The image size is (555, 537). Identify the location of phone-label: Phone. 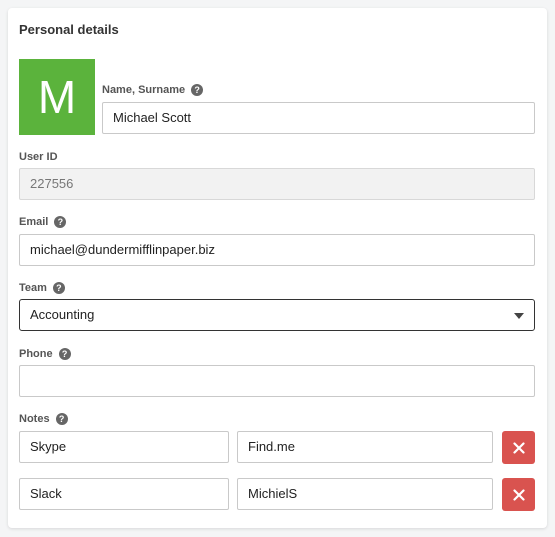
(36, 354).